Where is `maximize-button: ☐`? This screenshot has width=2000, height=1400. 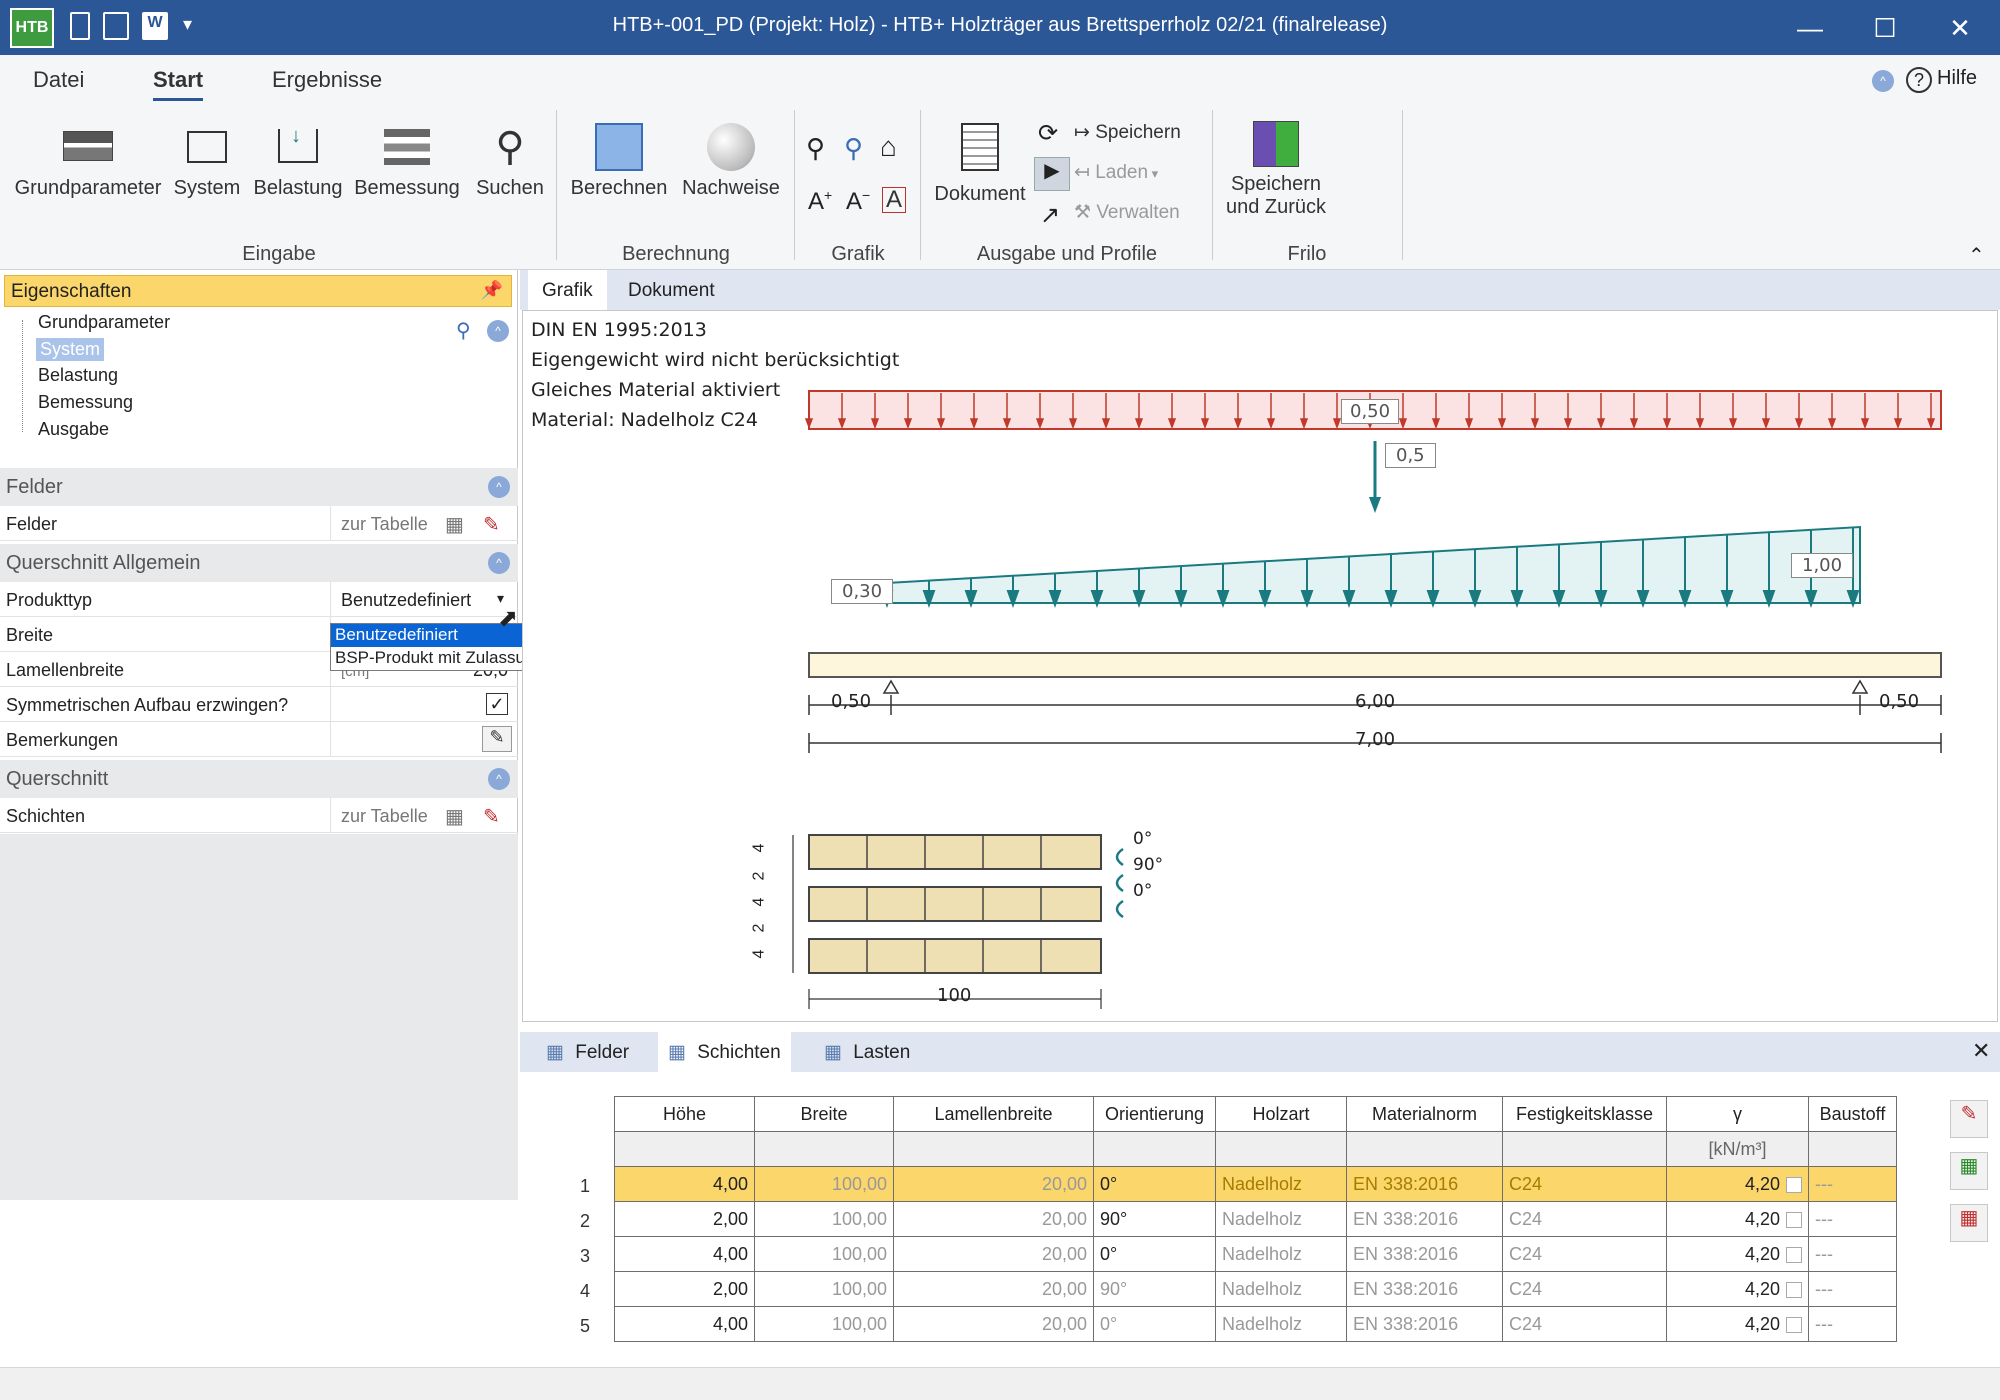
maximize-button: ☐ is located at coordinates (1885, 28).